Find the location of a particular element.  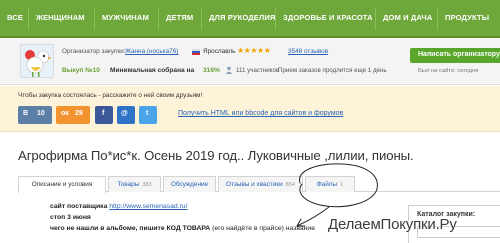

tab-label: Файлы is located at coordinates (327, 184).